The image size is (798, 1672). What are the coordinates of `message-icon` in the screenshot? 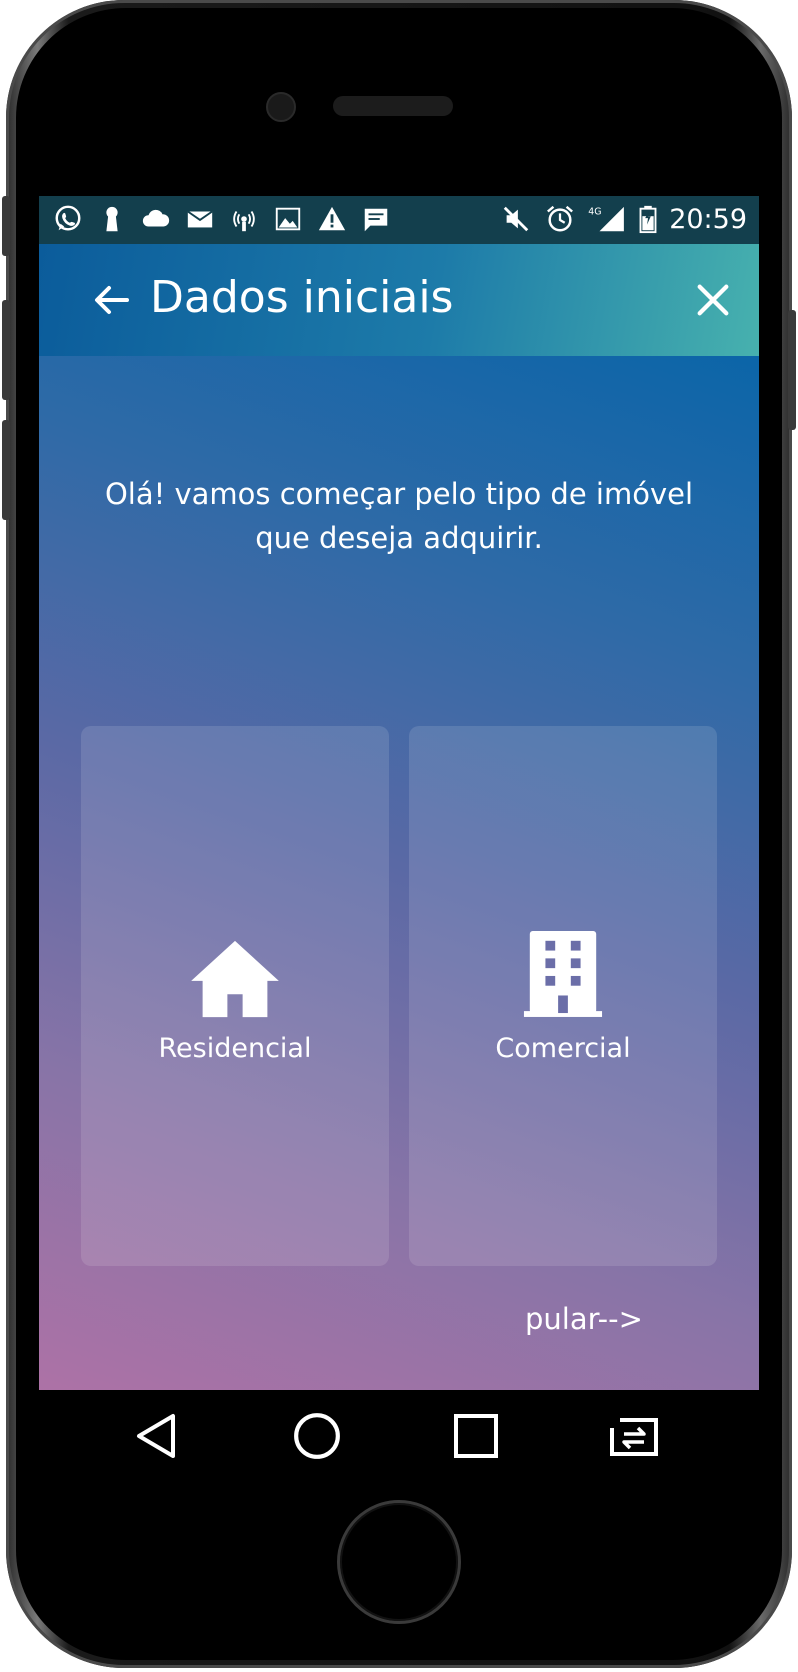 It's located at (376, 219).